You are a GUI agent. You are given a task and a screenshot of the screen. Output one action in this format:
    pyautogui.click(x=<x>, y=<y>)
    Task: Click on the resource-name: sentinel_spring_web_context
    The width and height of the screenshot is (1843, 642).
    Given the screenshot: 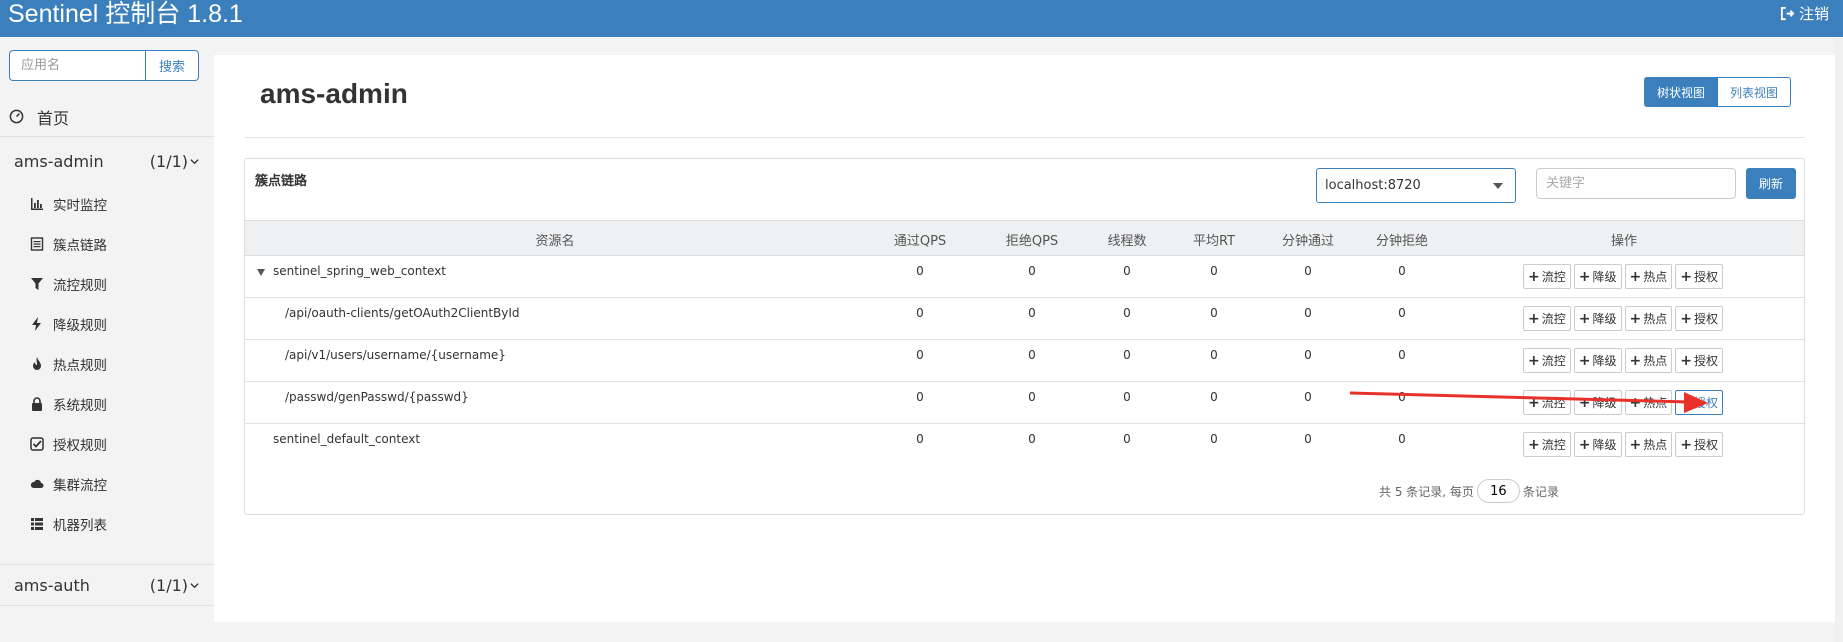 What is the action you would take?
    pyautogui.click(x=360, y=271)
    